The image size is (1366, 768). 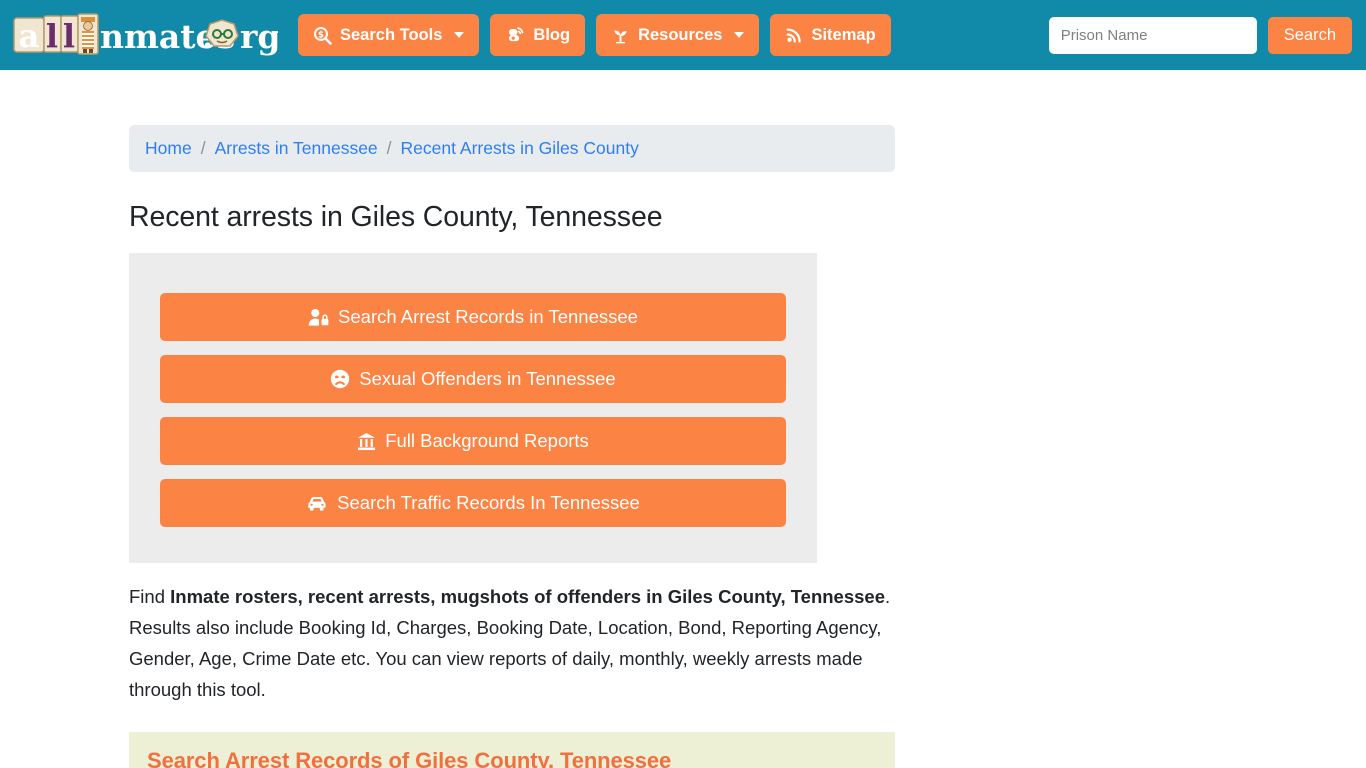 I want to click on nav-sitemap-button: Sitemap, so click(x=830, y=35).